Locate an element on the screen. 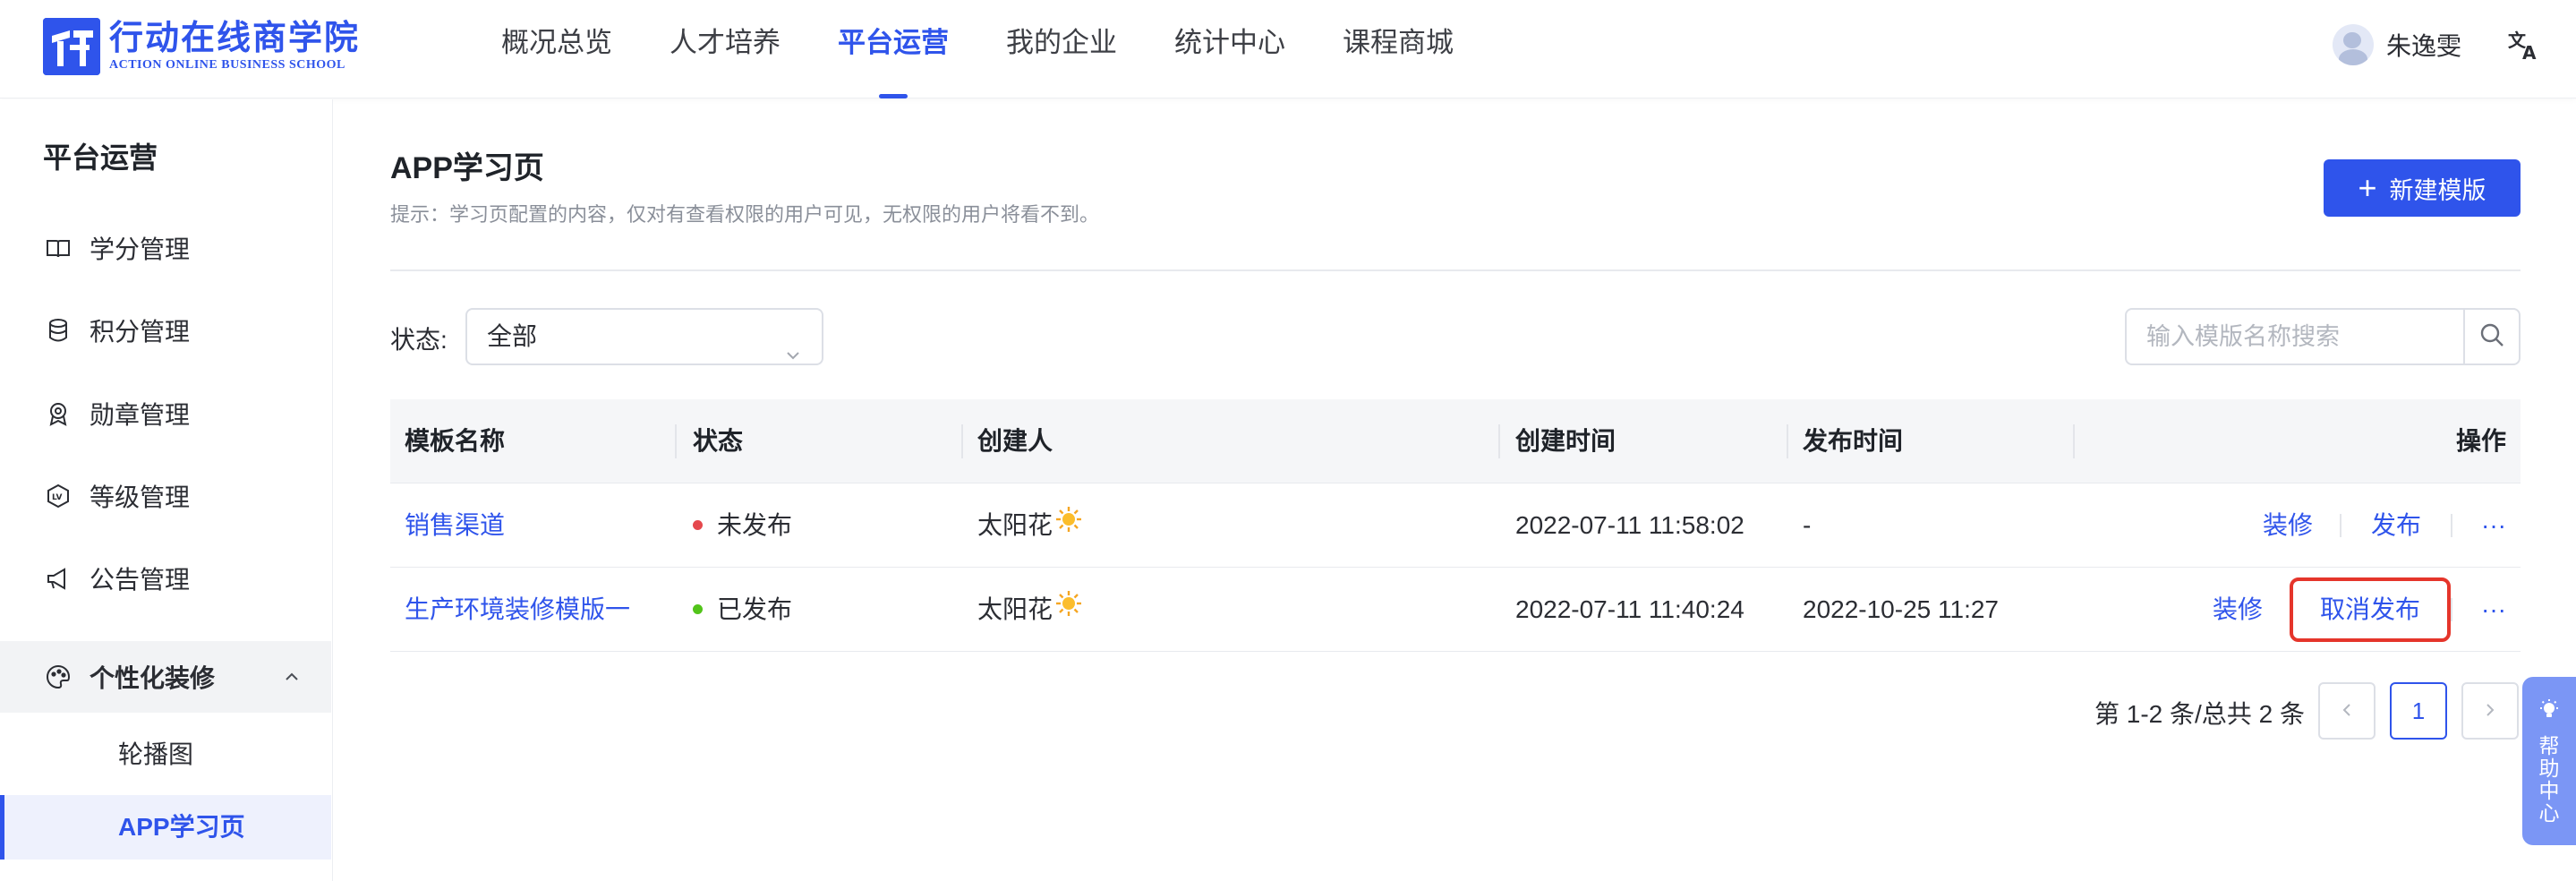  created-time-cell: 2022-07-11 11:58:02 is located at coordinates (1629, 525).